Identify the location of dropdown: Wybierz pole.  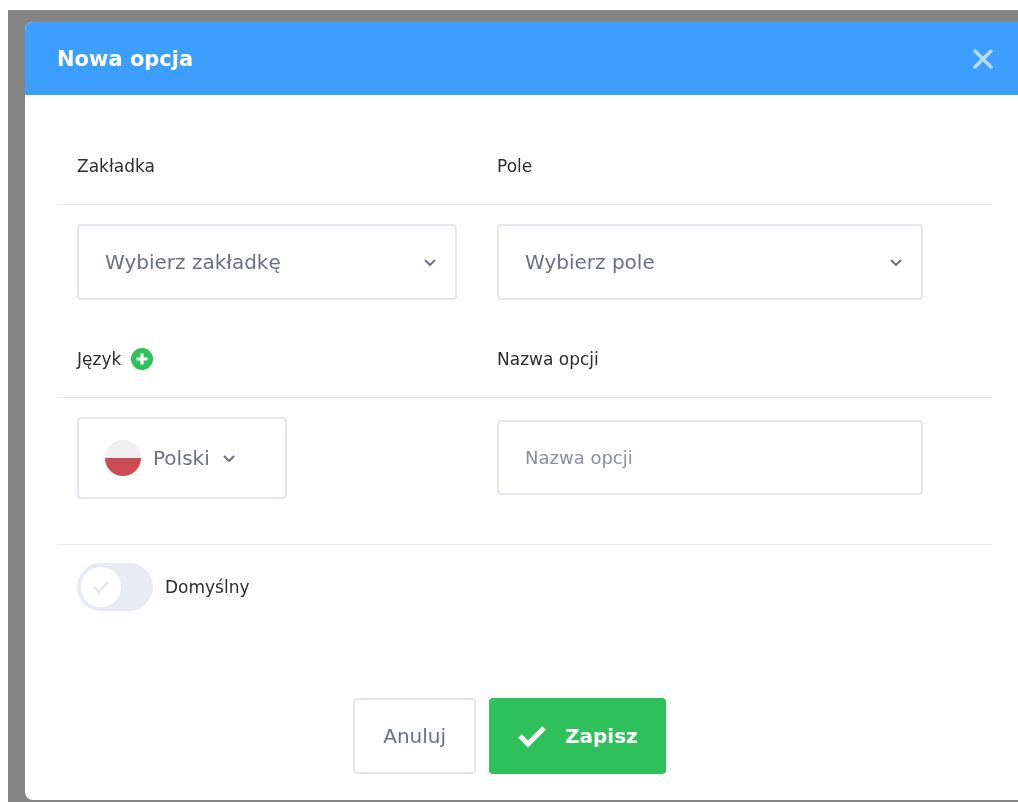
(710, 262).